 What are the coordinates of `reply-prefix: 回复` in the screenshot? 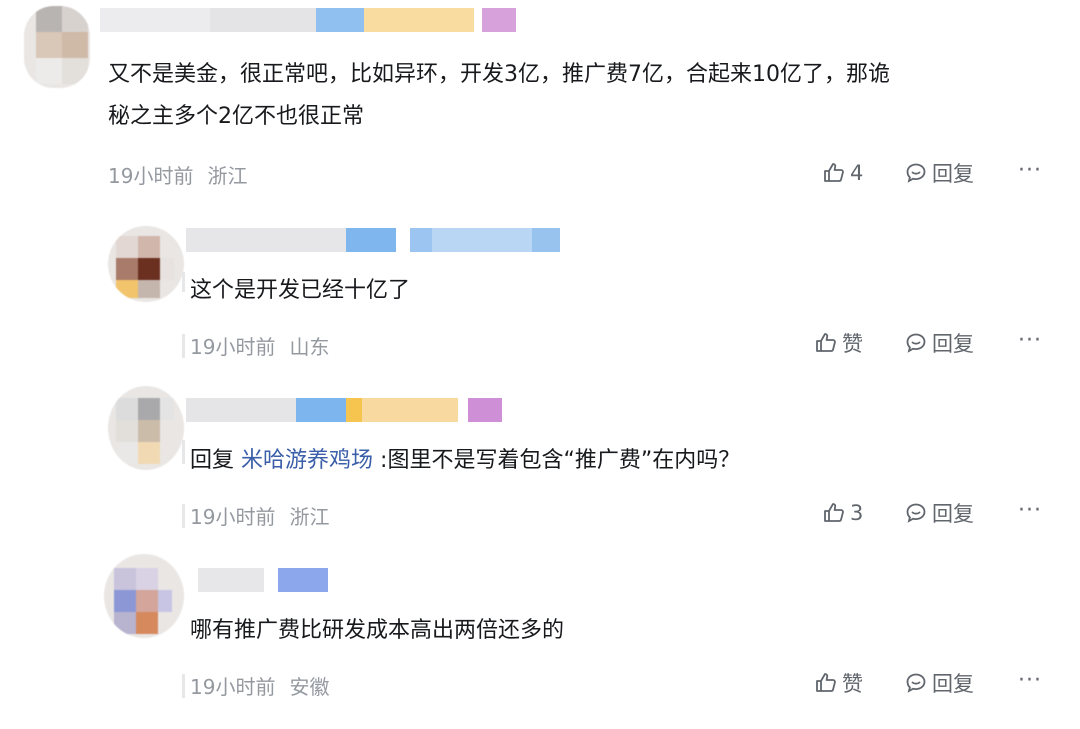 It's located at (212, 460).